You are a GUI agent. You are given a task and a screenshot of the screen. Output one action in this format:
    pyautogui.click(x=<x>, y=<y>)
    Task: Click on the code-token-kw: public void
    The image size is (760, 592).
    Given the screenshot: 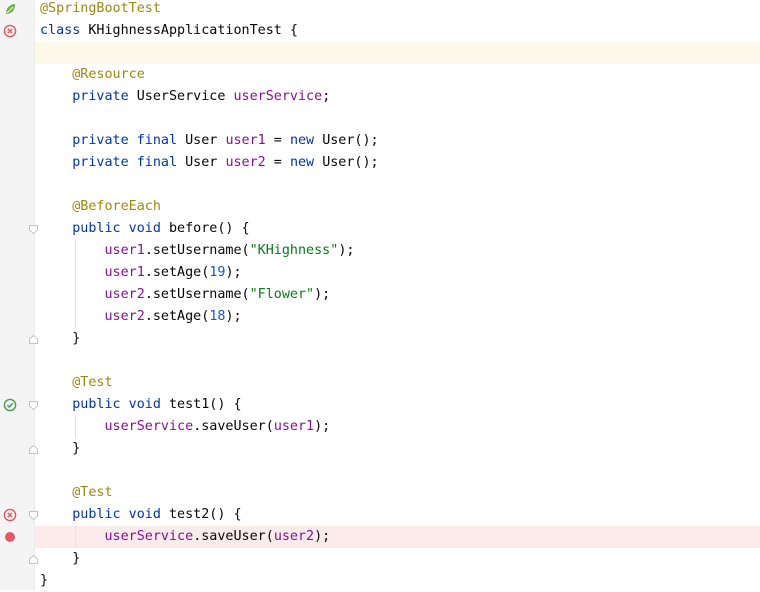 What is the action you would take?
    pyautogui.click(x=120, y=514)
    